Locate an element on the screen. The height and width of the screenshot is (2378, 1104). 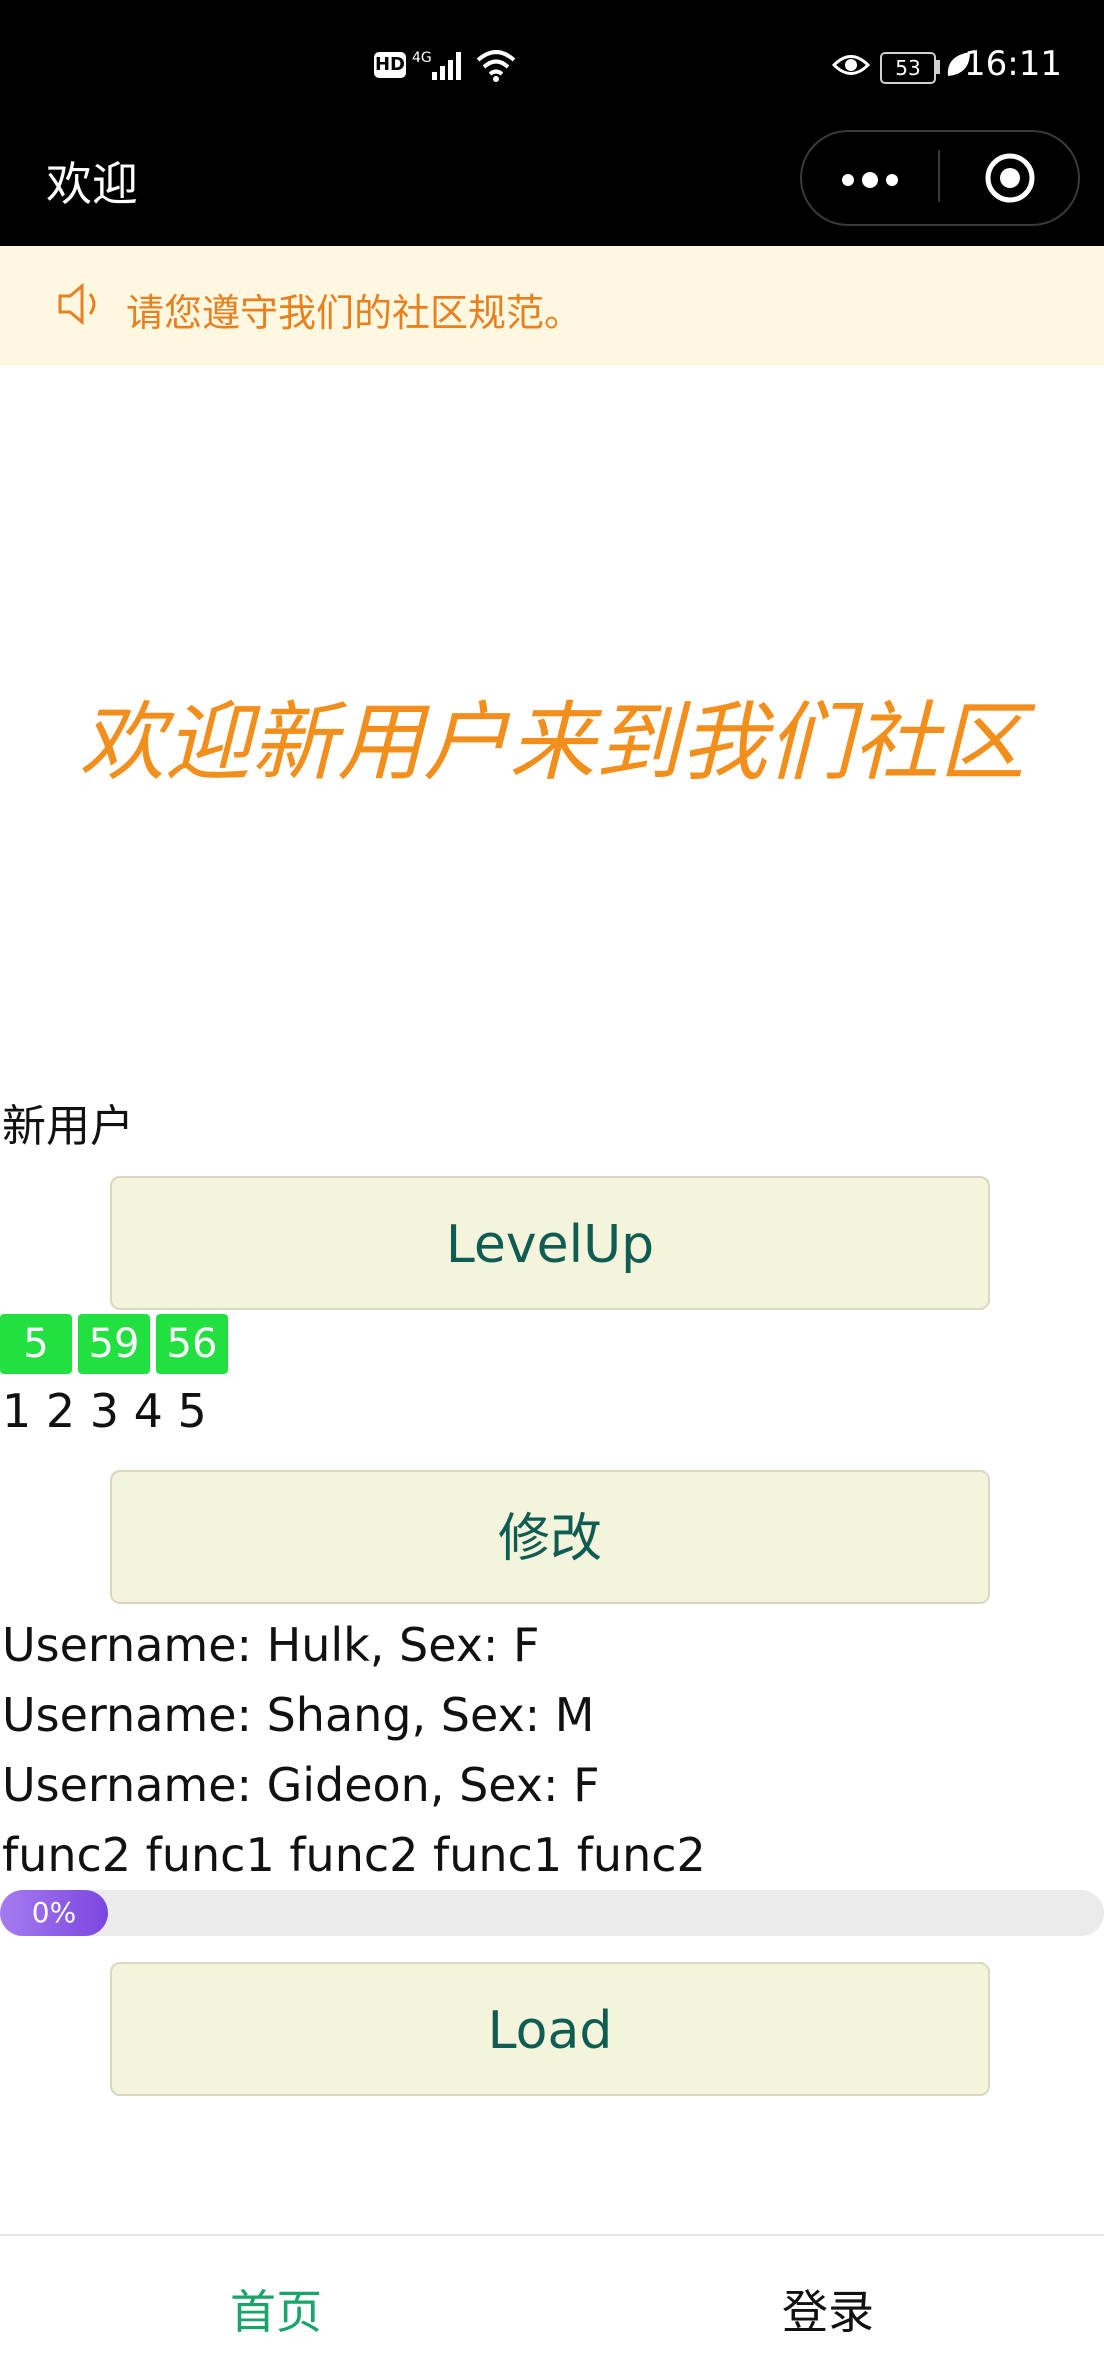
wifi-icon is located at coordinates (496, 66).